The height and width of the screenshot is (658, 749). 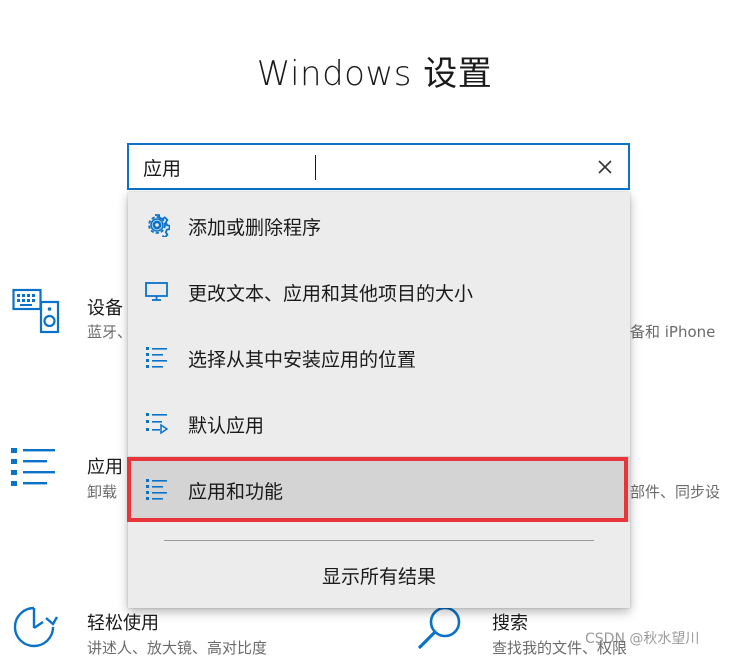 I want to click on suggestion-choose-install-location: 选择从其中安装应用的位置, so click(x=379, y=357).